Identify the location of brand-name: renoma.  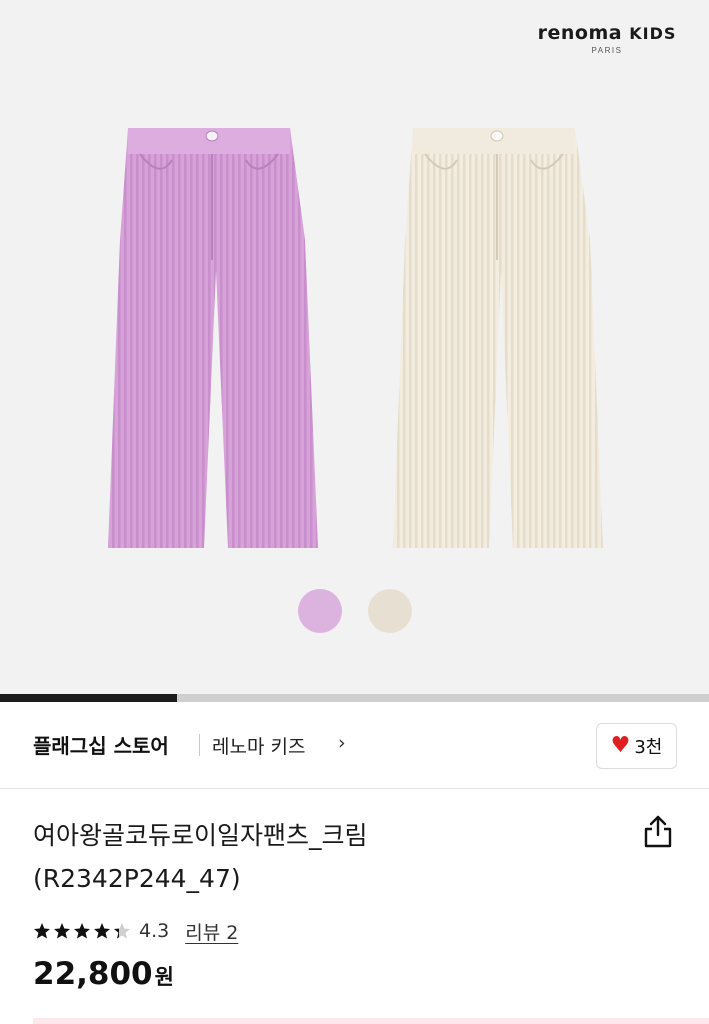
(580, 33).